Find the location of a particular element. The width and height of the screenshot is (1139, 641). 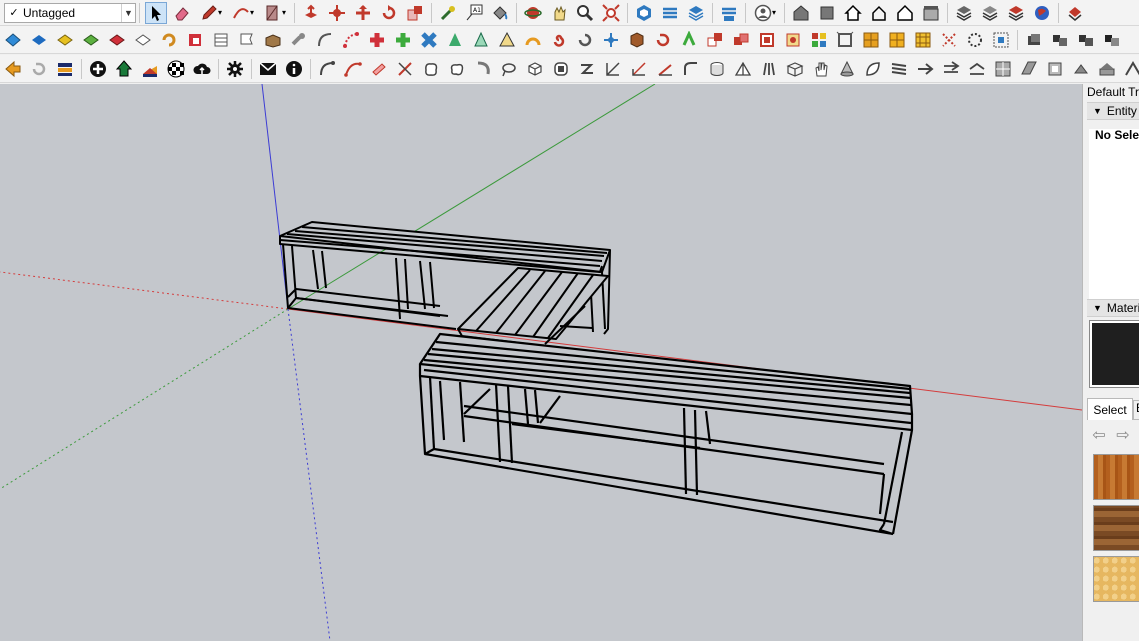

refresh-icon is located at coordinates (39, 69).